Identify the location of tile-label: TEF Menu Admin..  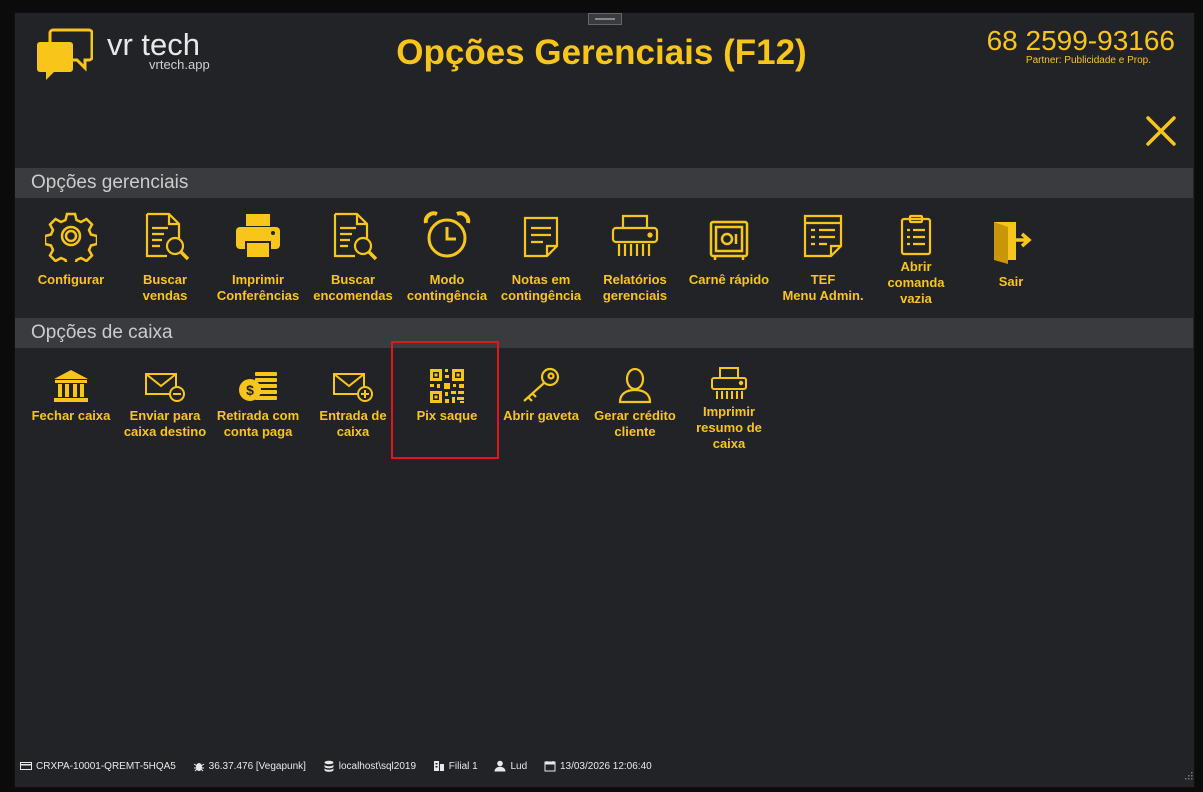
(823, 287).